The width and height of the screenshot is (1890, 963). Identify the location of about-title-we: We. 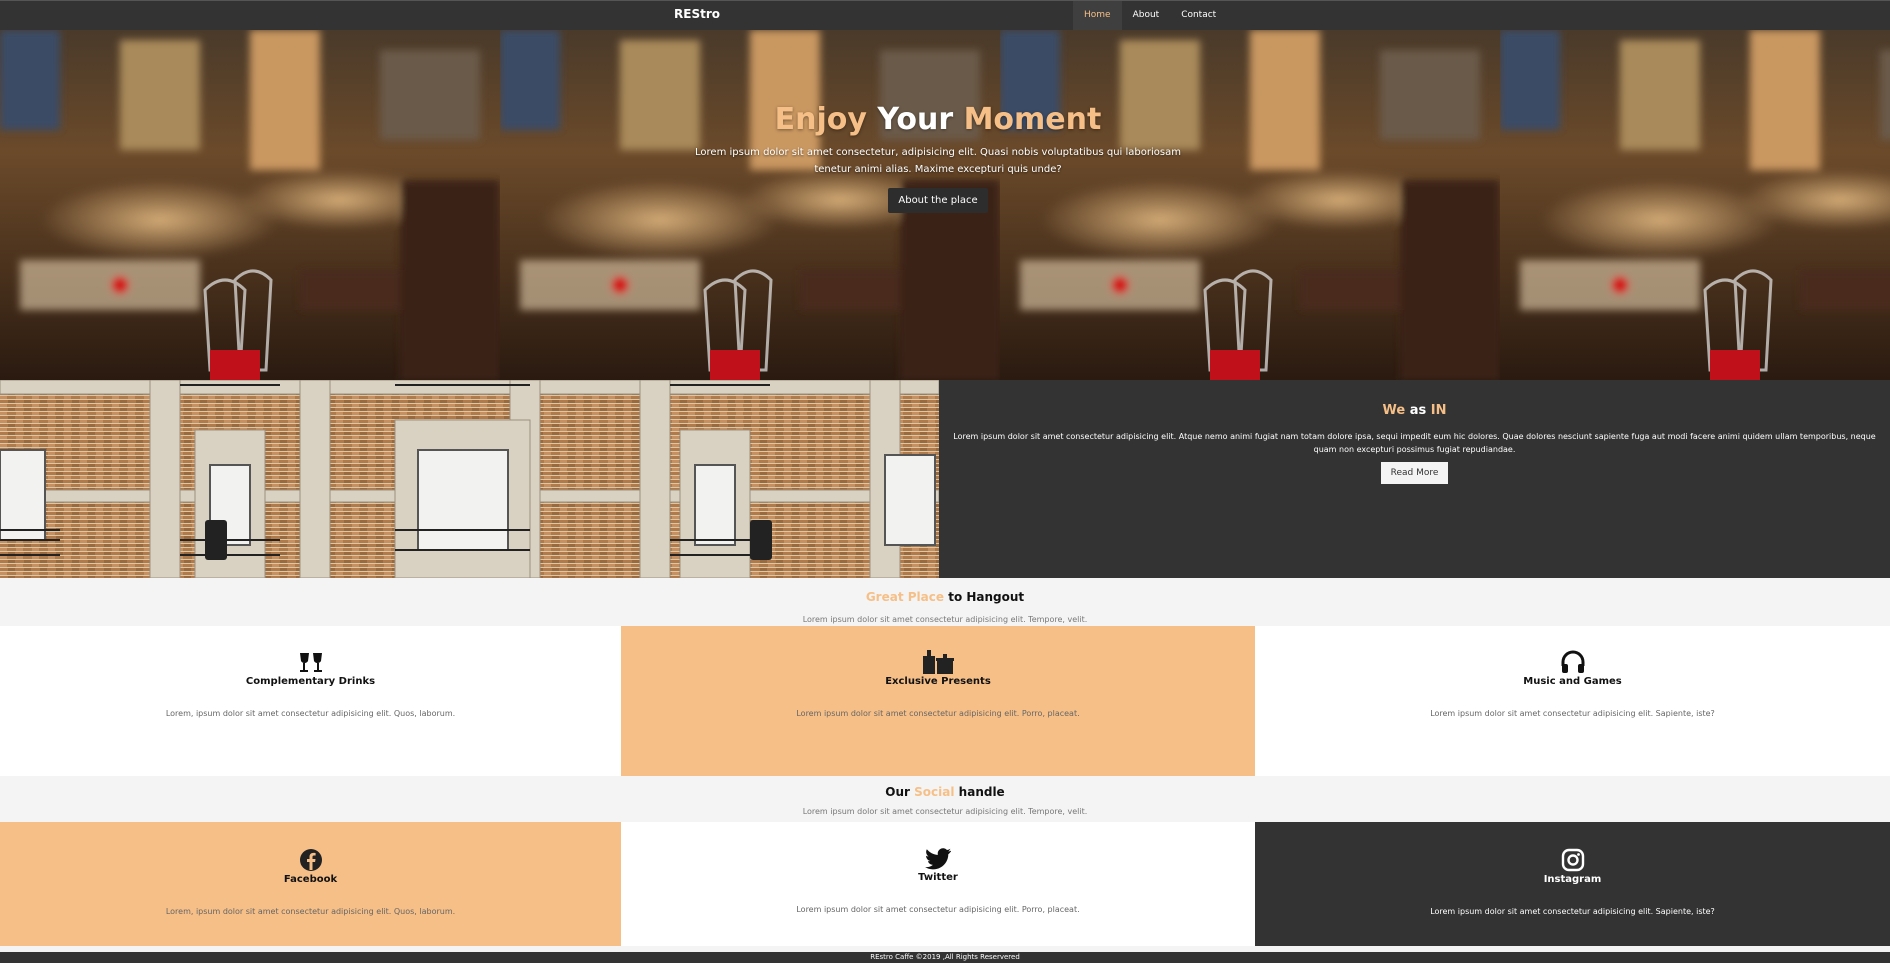
(1394, 410).